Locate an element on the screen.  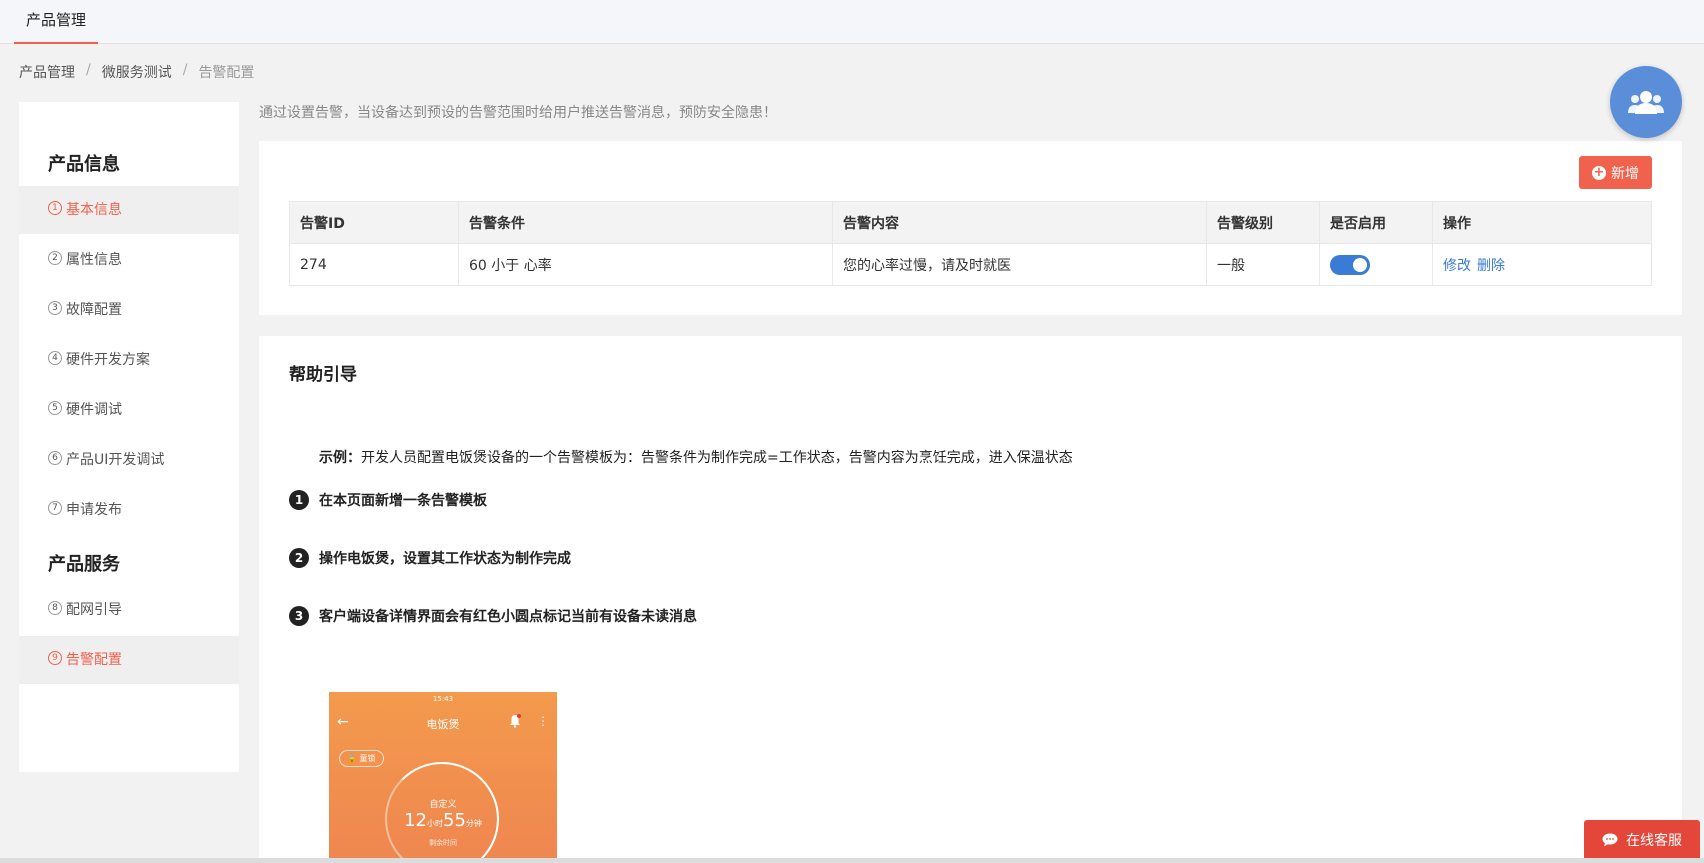
online-service-label: 在线客服 is located at coordinates (1654, 840).